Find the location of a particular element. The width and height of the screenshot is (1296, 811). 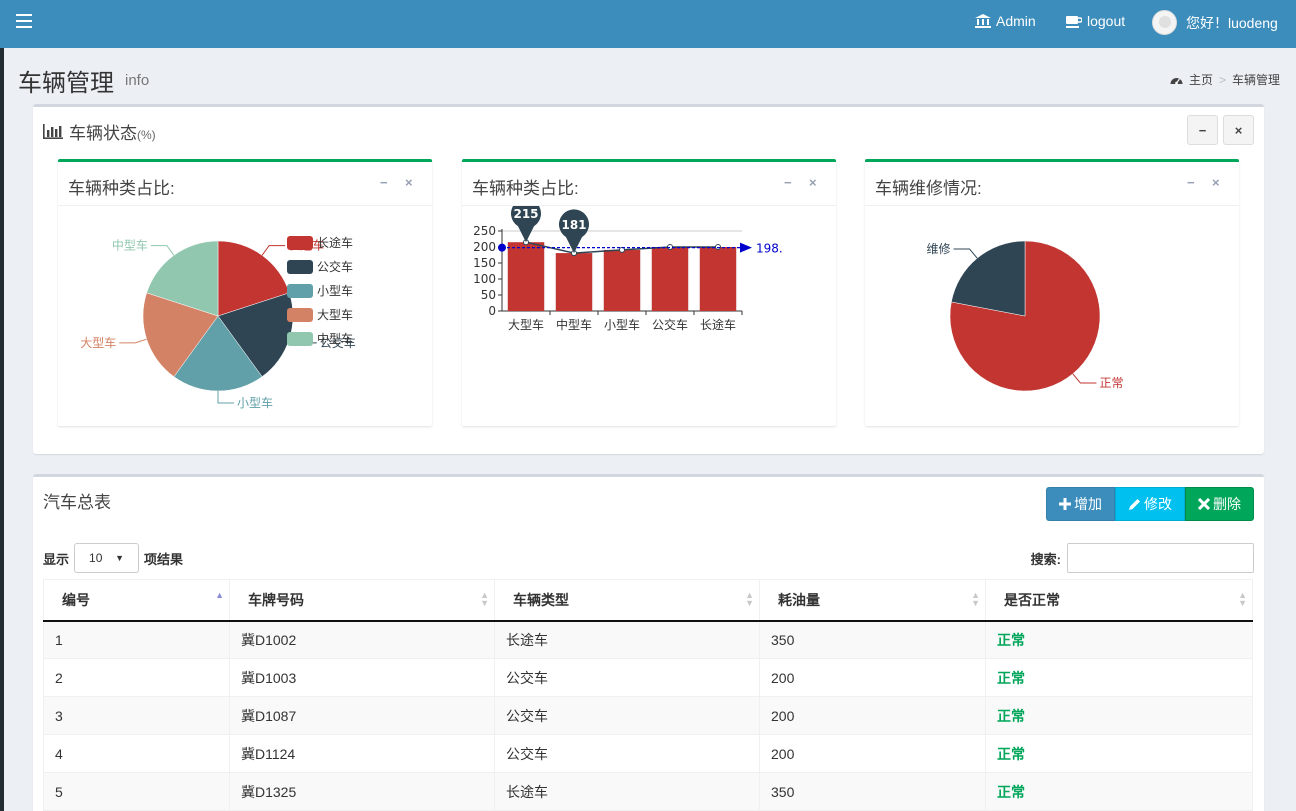

y-tick-label: 250 is located at coordinates (484, 231).